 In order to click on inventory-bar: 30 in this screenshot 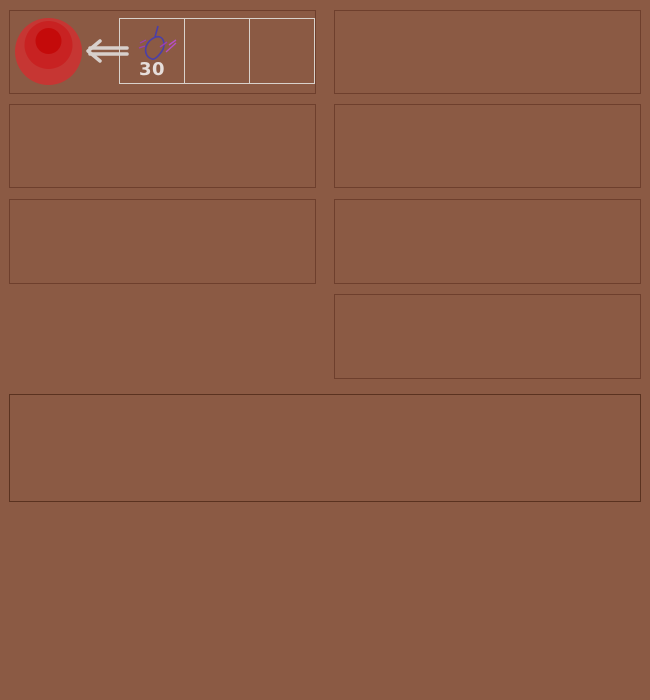, I will do `click(217, 51)`.